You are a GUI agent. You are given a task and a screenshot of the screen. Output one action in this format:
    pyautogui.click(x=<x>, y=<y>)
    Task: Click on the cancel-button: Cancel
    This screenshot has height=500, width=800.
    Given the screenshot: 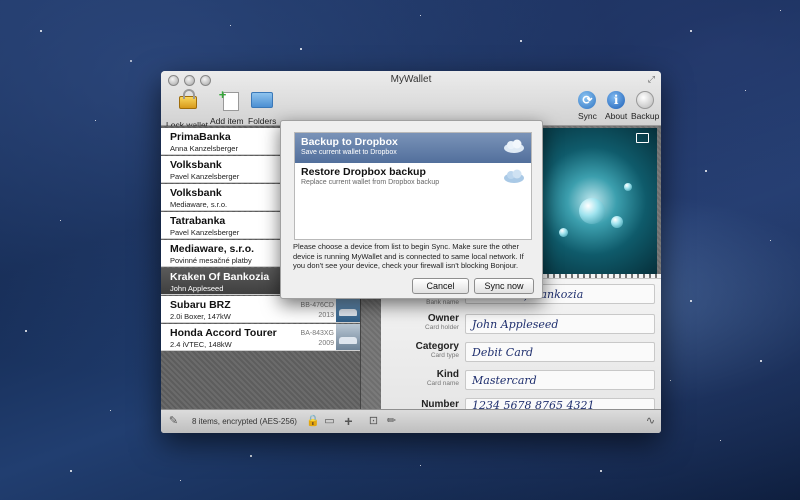 What is the action you would take?
    pyautogui.click(x=440, y=286)
    